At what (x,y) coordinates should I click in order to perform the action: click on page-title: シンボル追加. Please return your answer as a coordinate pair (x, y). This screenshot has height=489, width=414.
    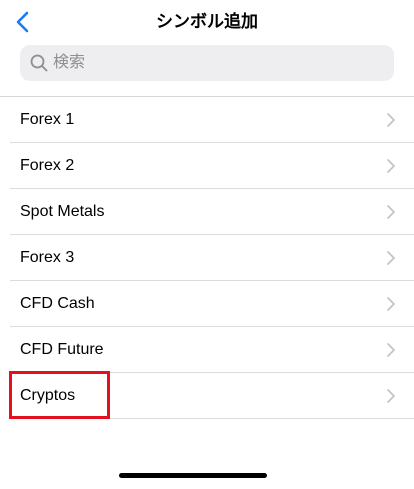
    Looking at the image, I should click on (207, 21).